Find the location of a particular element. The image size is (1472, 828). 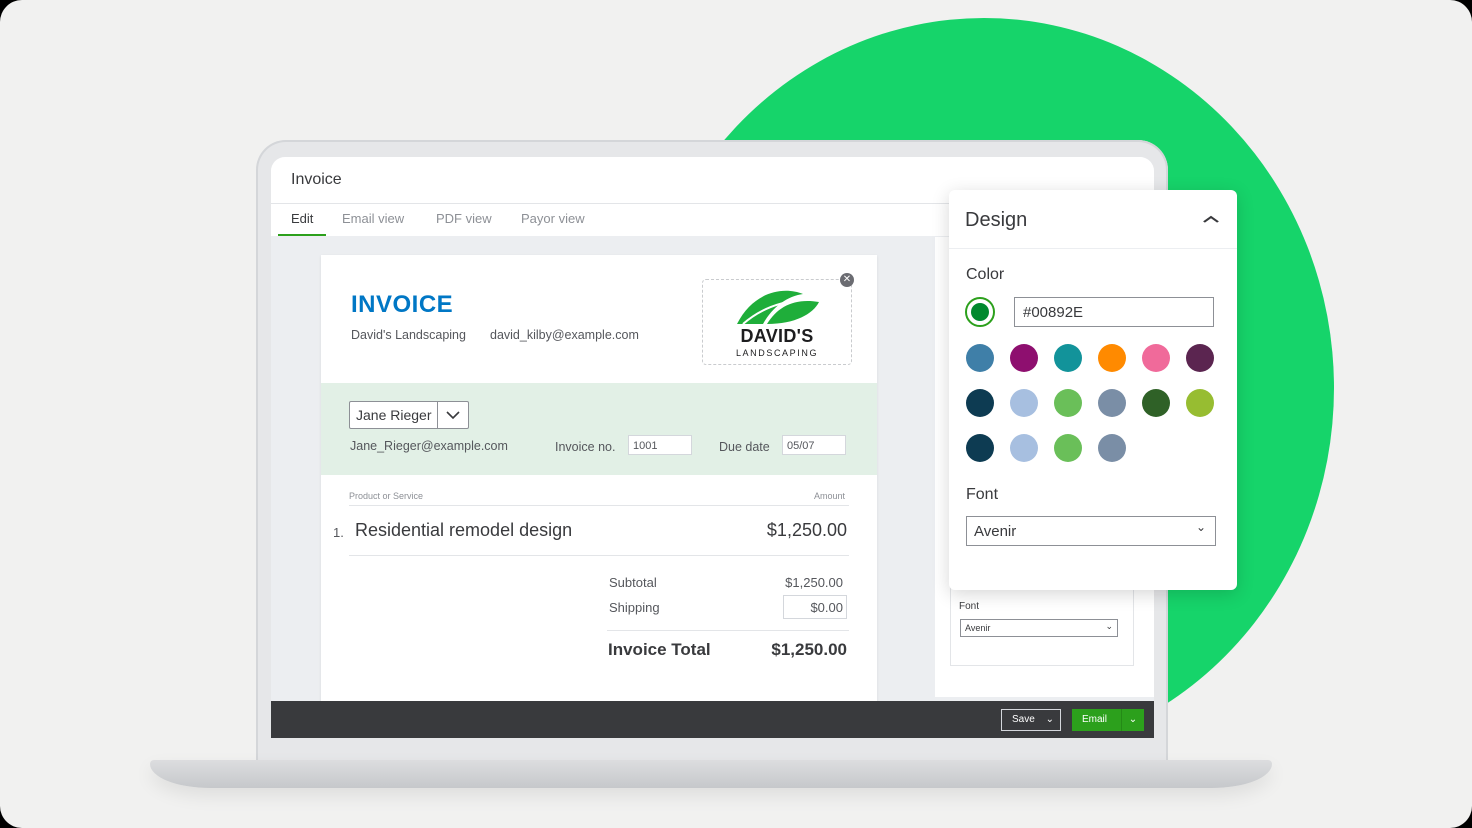

invoice-no-field: 1001 is located at coordinates (660, 445).